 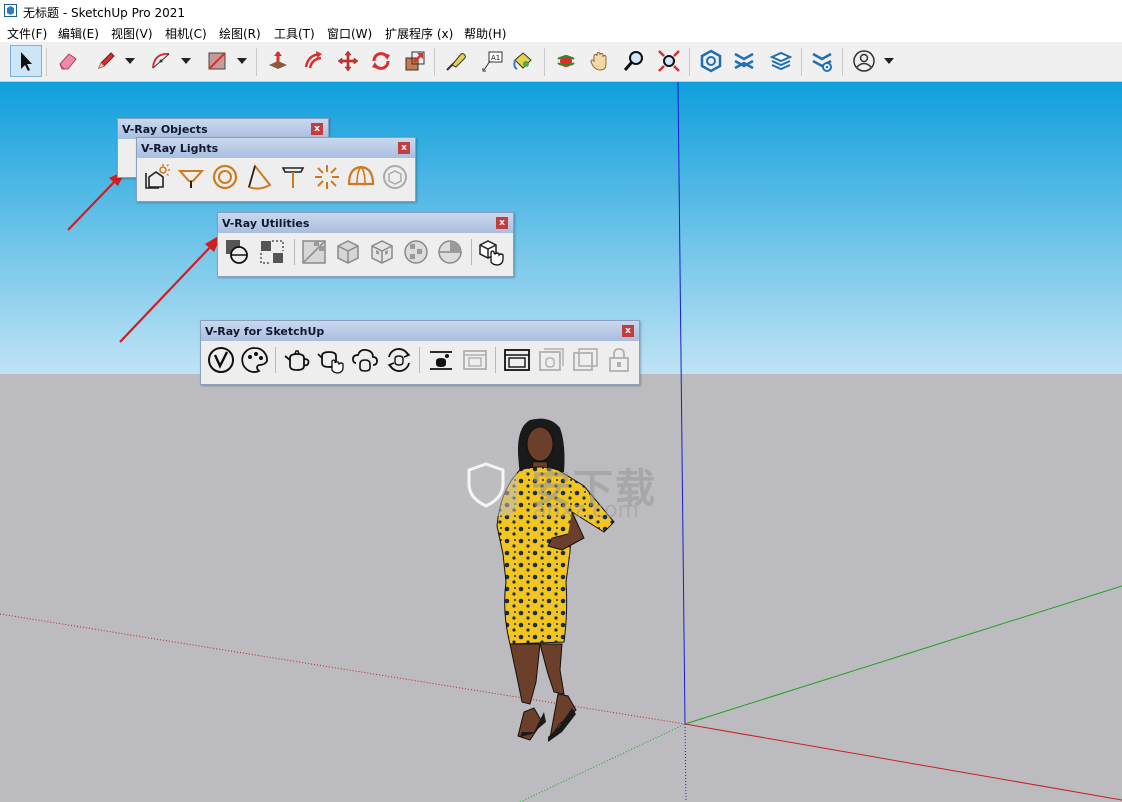 I want to click on zoom-extents-tool-button, so click(x=669, y=61).